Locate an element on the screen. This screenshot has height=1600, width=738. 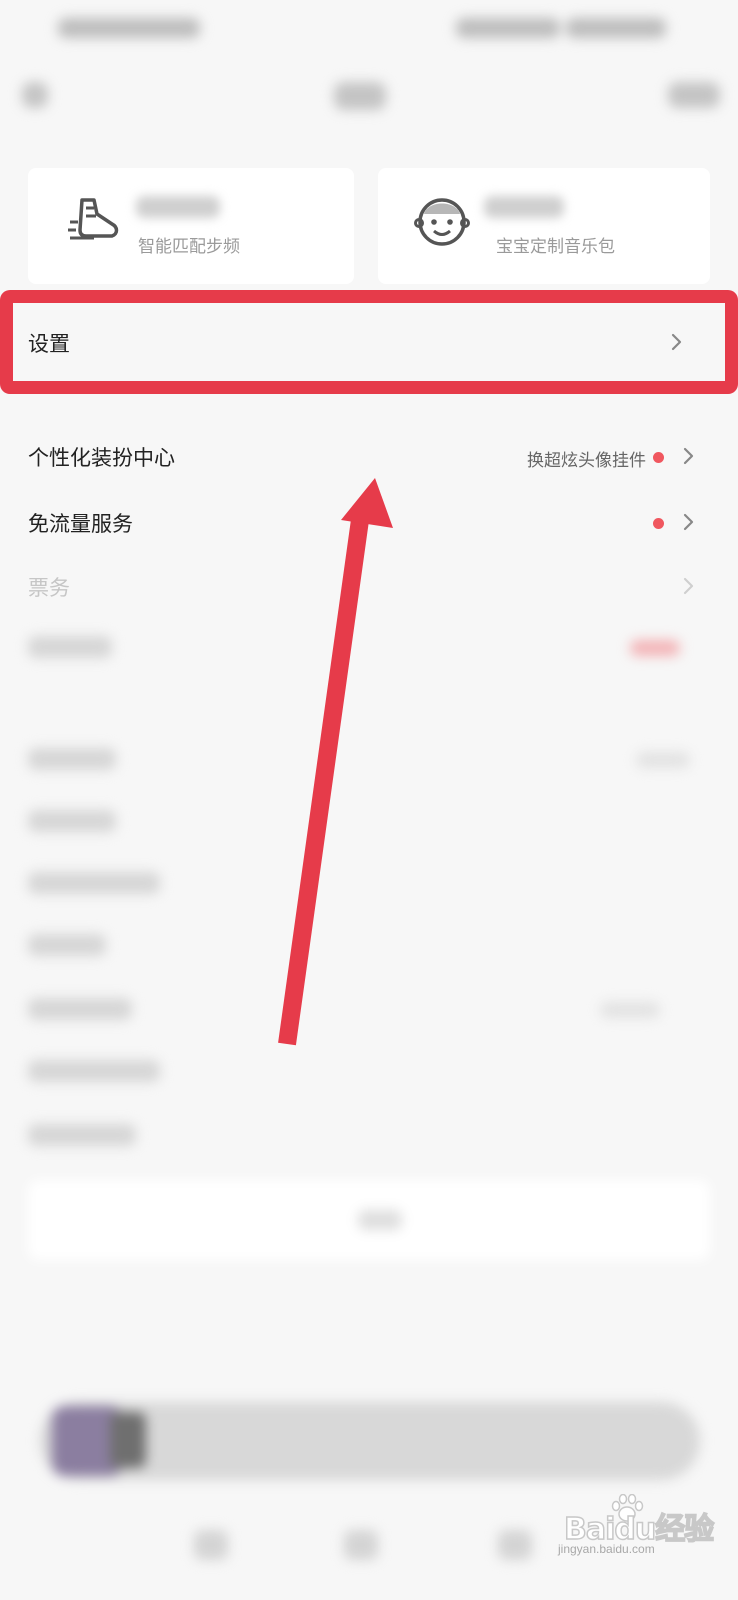
logout-card is located at coordinates (369, 1220).